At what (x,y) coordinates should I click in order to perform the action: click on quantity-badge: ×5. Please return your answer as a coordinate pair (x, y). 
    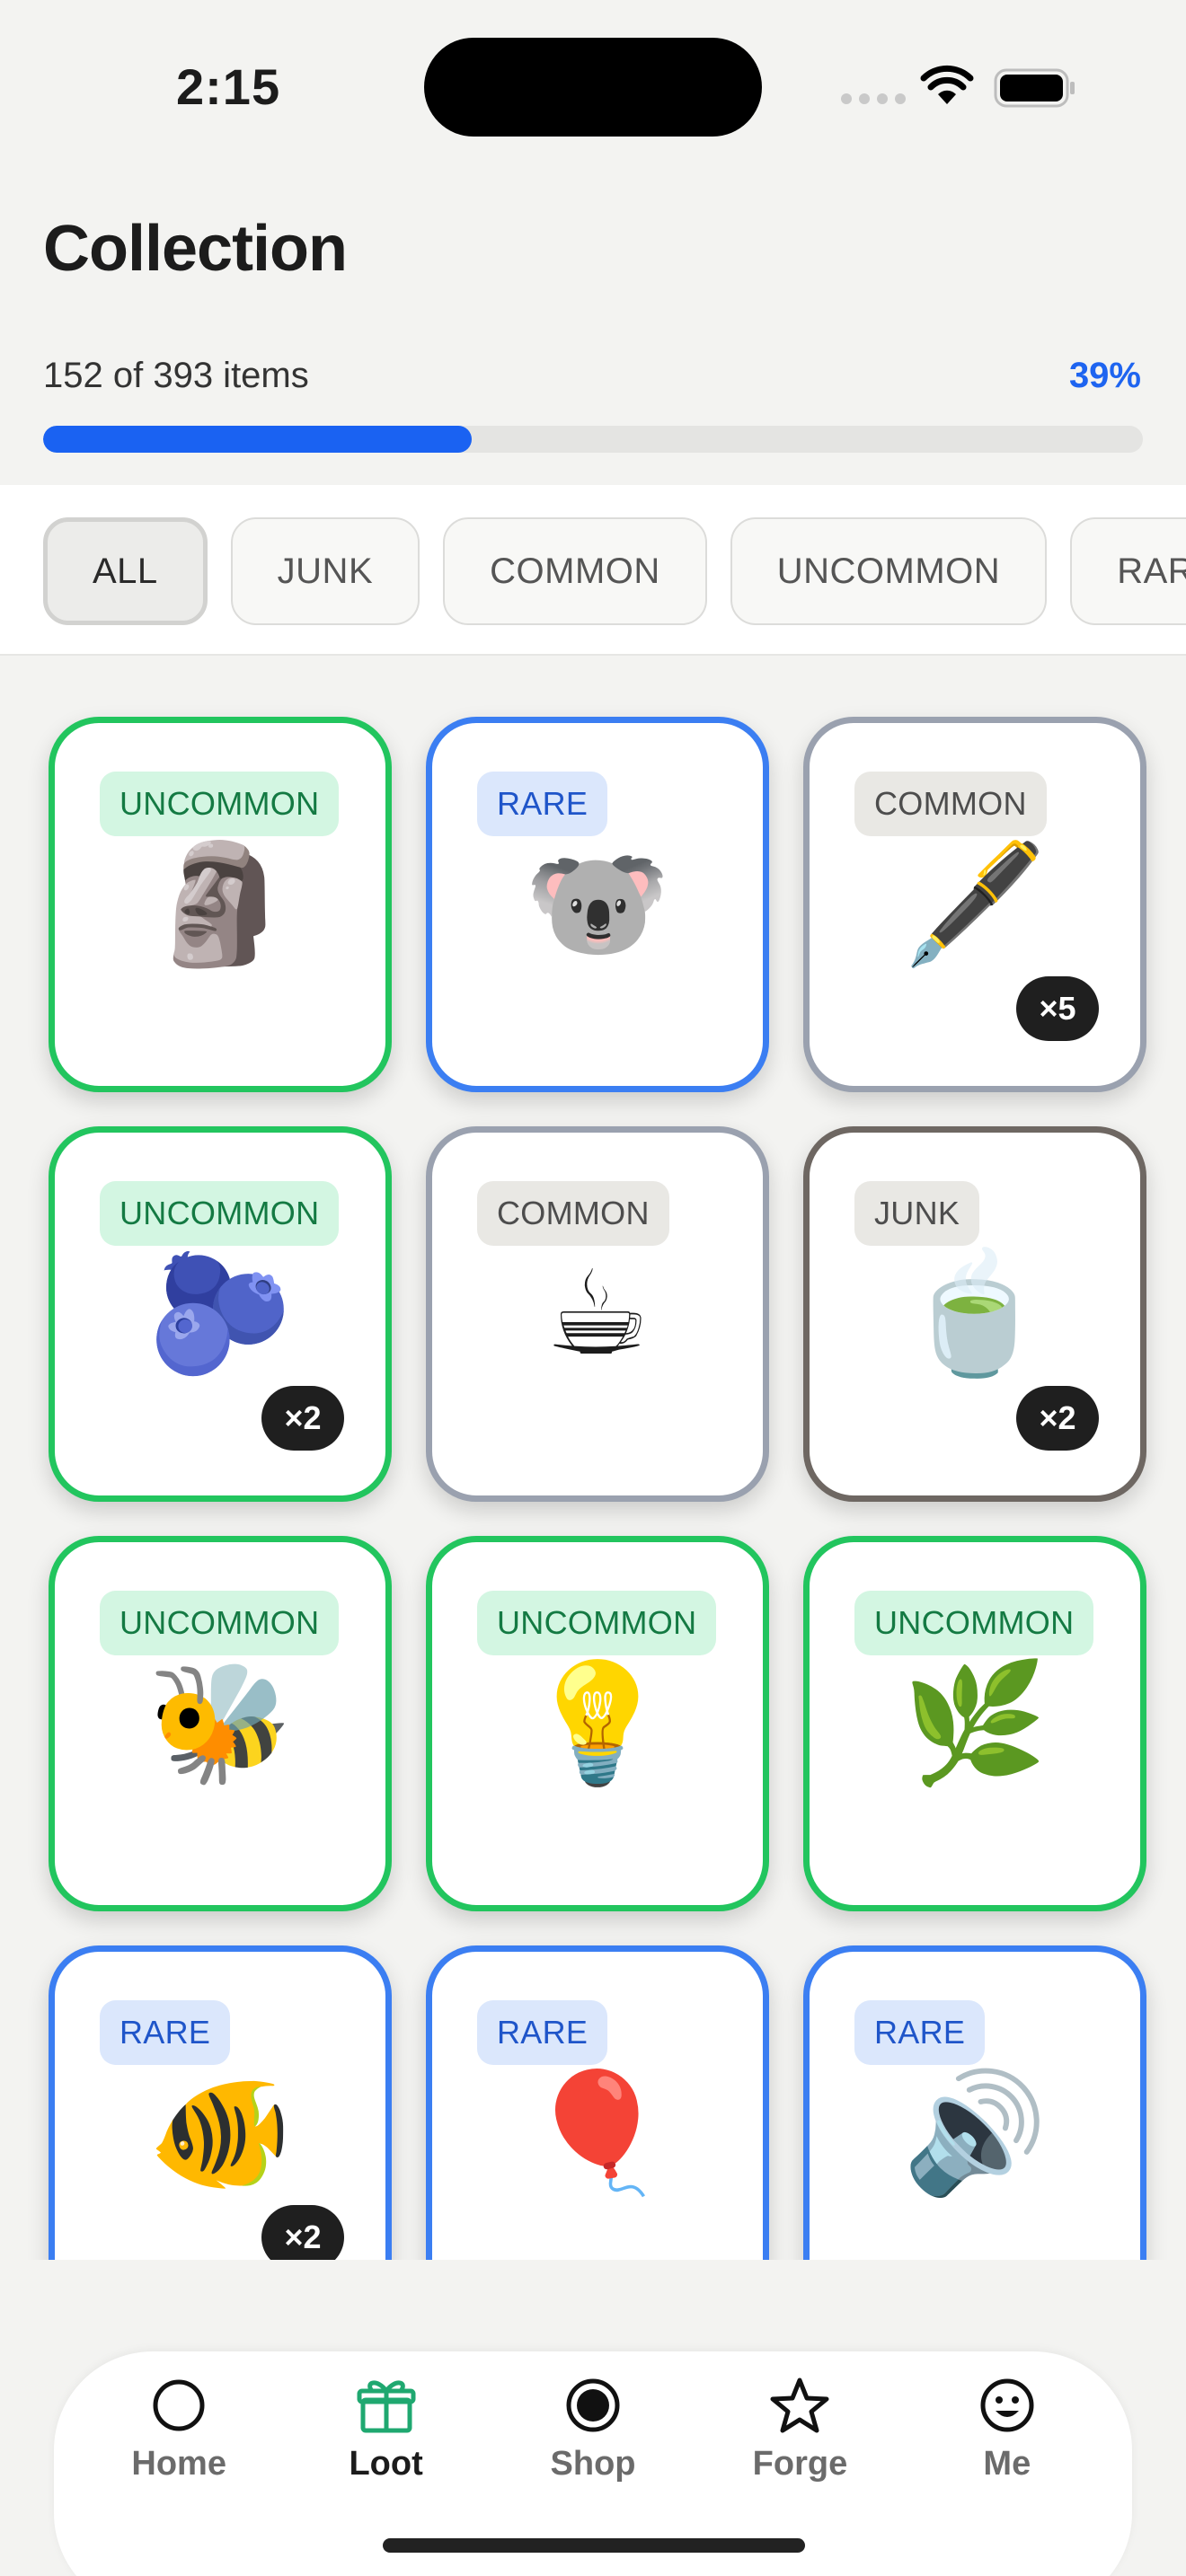
    Looking at the image, I should click on (1057, 1008).